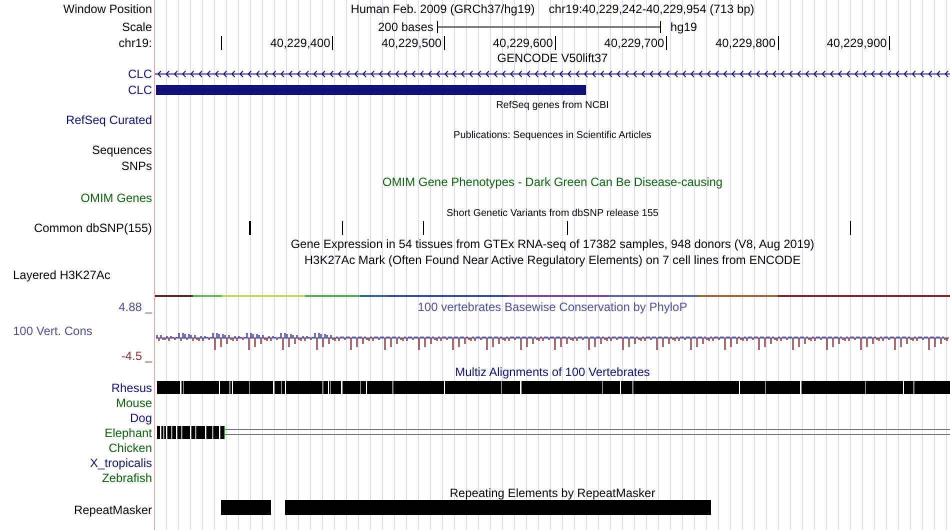 This screenshot has height=530, width=950. Describe the element at coordinates (121, 463) in the screenshot. I see `track-label: X_tropicalis` at that location.